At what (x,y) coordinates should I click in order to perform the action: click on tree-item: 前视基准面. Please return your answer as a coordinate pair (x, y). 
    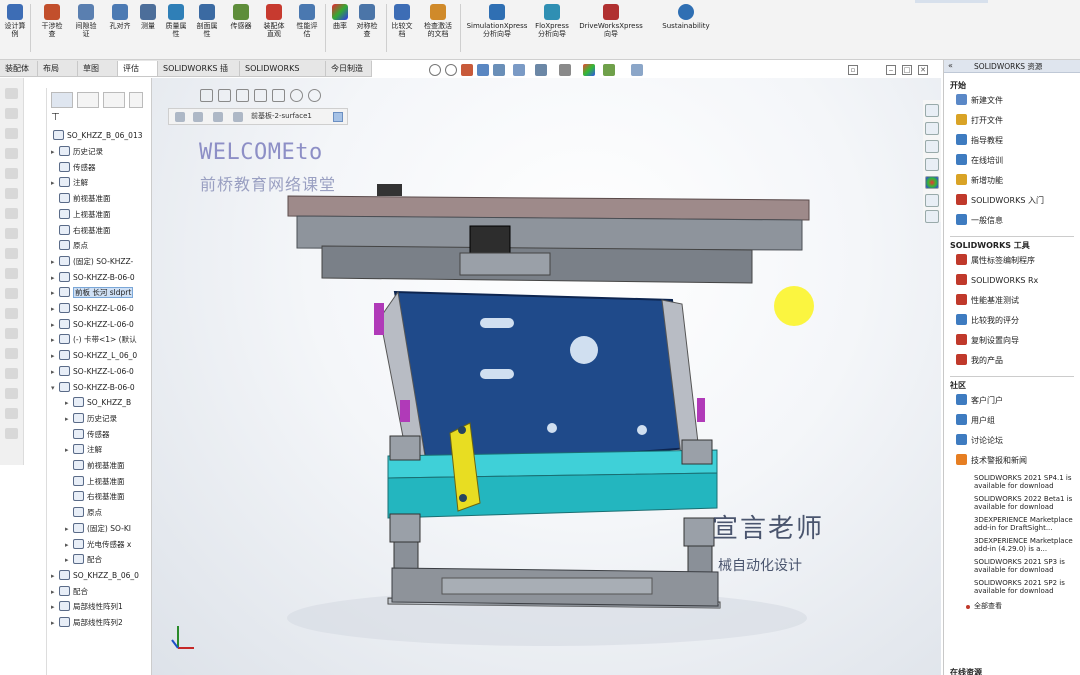
    Looking at the image, I should click on (101, 198).